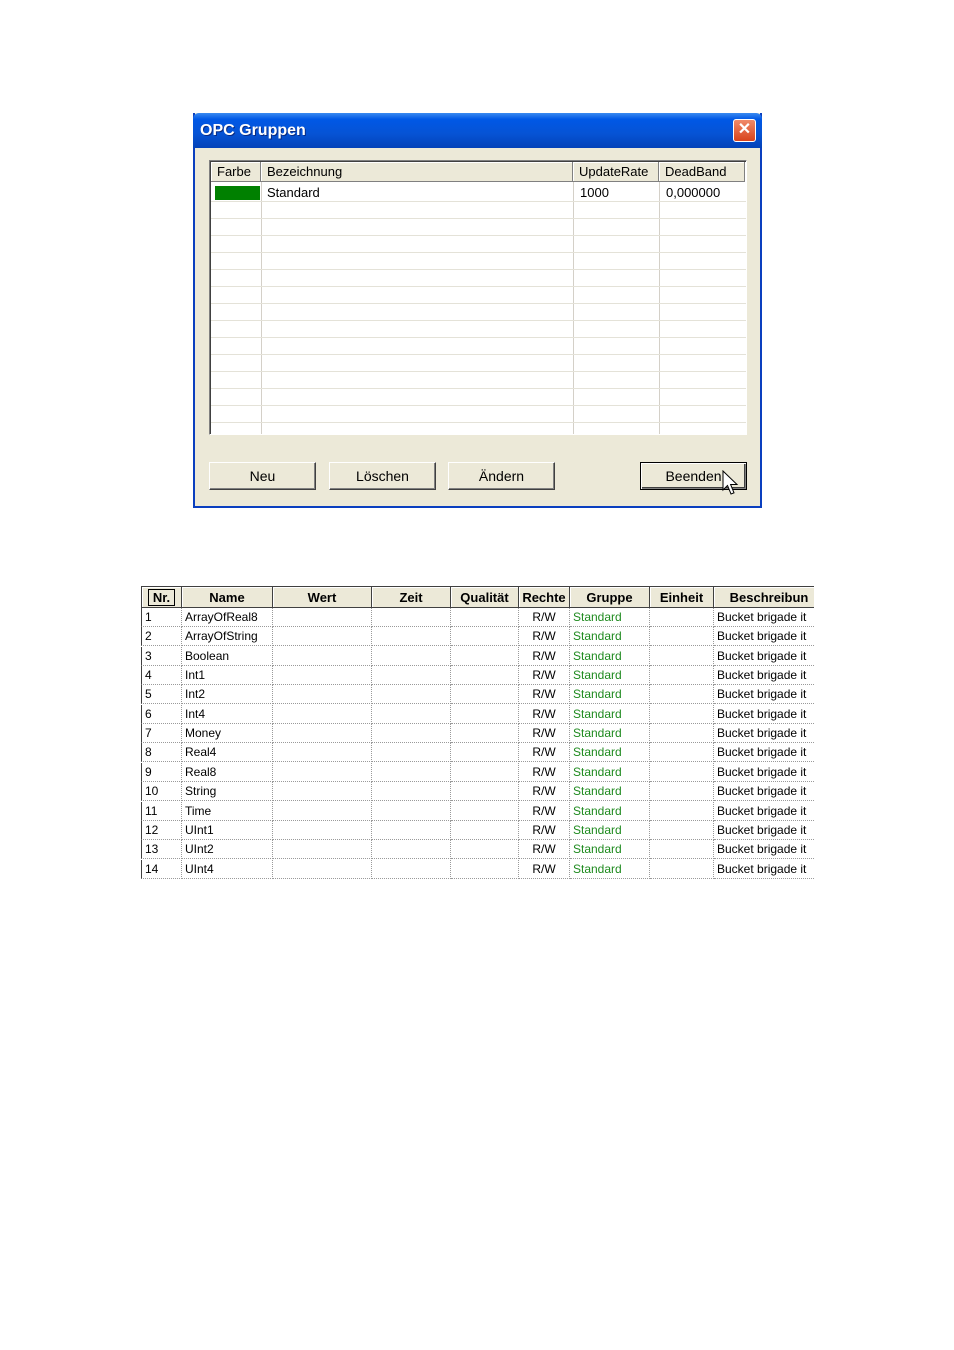 The height and width of the screenshot is (1350, 954). What do you see at coordinates (237, 193) in the screenshot?
I see `group-color-swatch` at bounding box center [237, 193].